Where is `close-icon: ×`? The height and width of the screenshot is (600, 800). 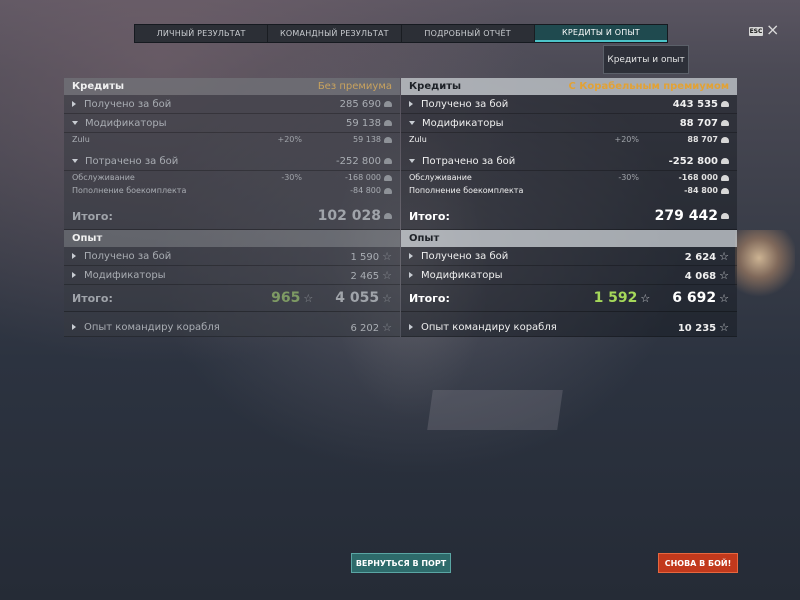 close-icon: × is located at coordinates (772, 30).